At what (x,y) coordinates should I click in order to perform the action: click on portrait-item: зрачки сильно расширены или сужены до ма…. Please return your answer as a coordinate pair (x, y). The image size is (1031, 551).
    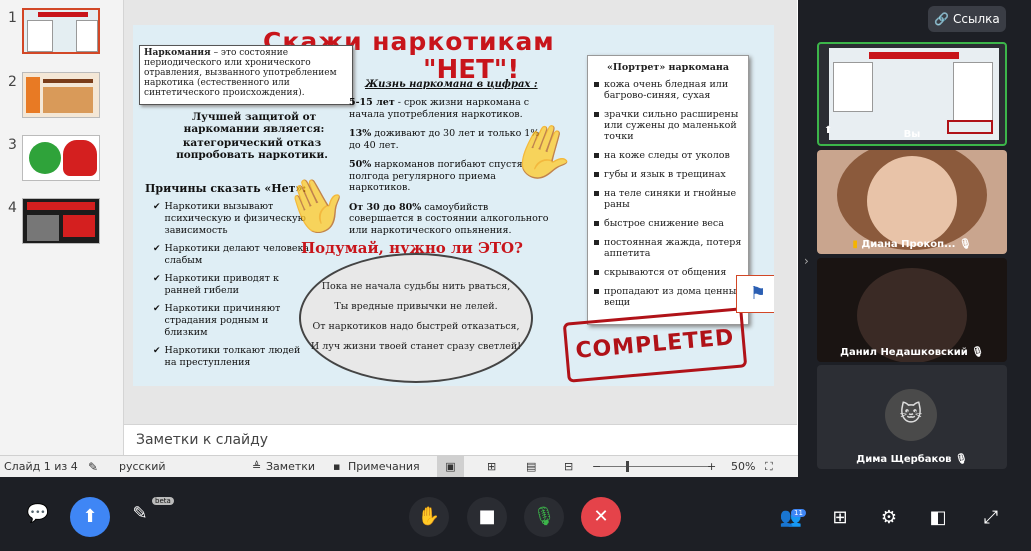
    Looking at the image, I should click on (668, 125).